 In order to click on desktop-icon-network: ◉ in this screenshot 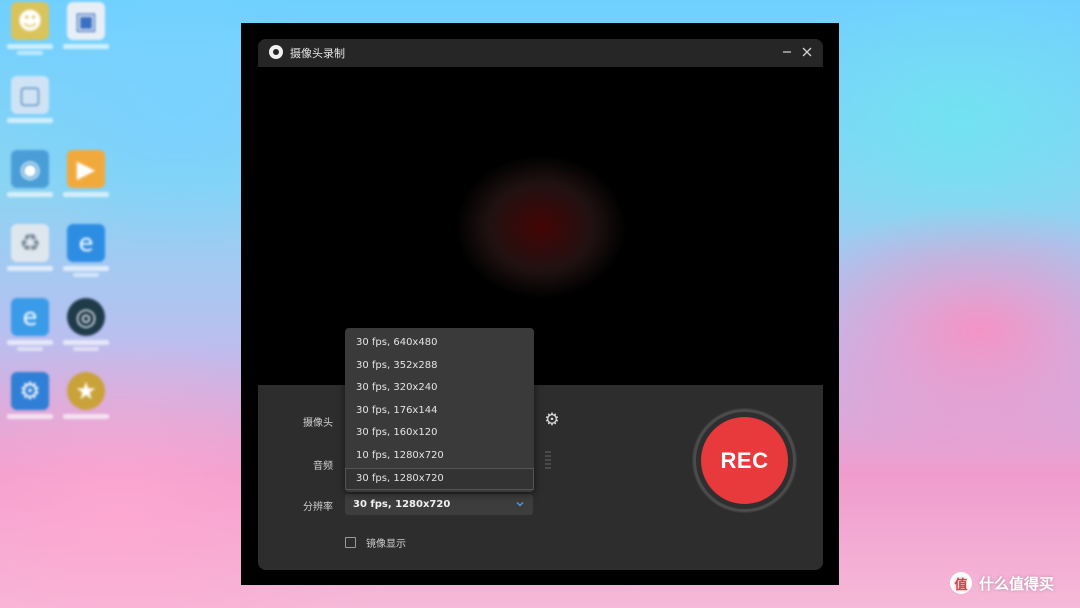, I will do `click(30, 173)`.